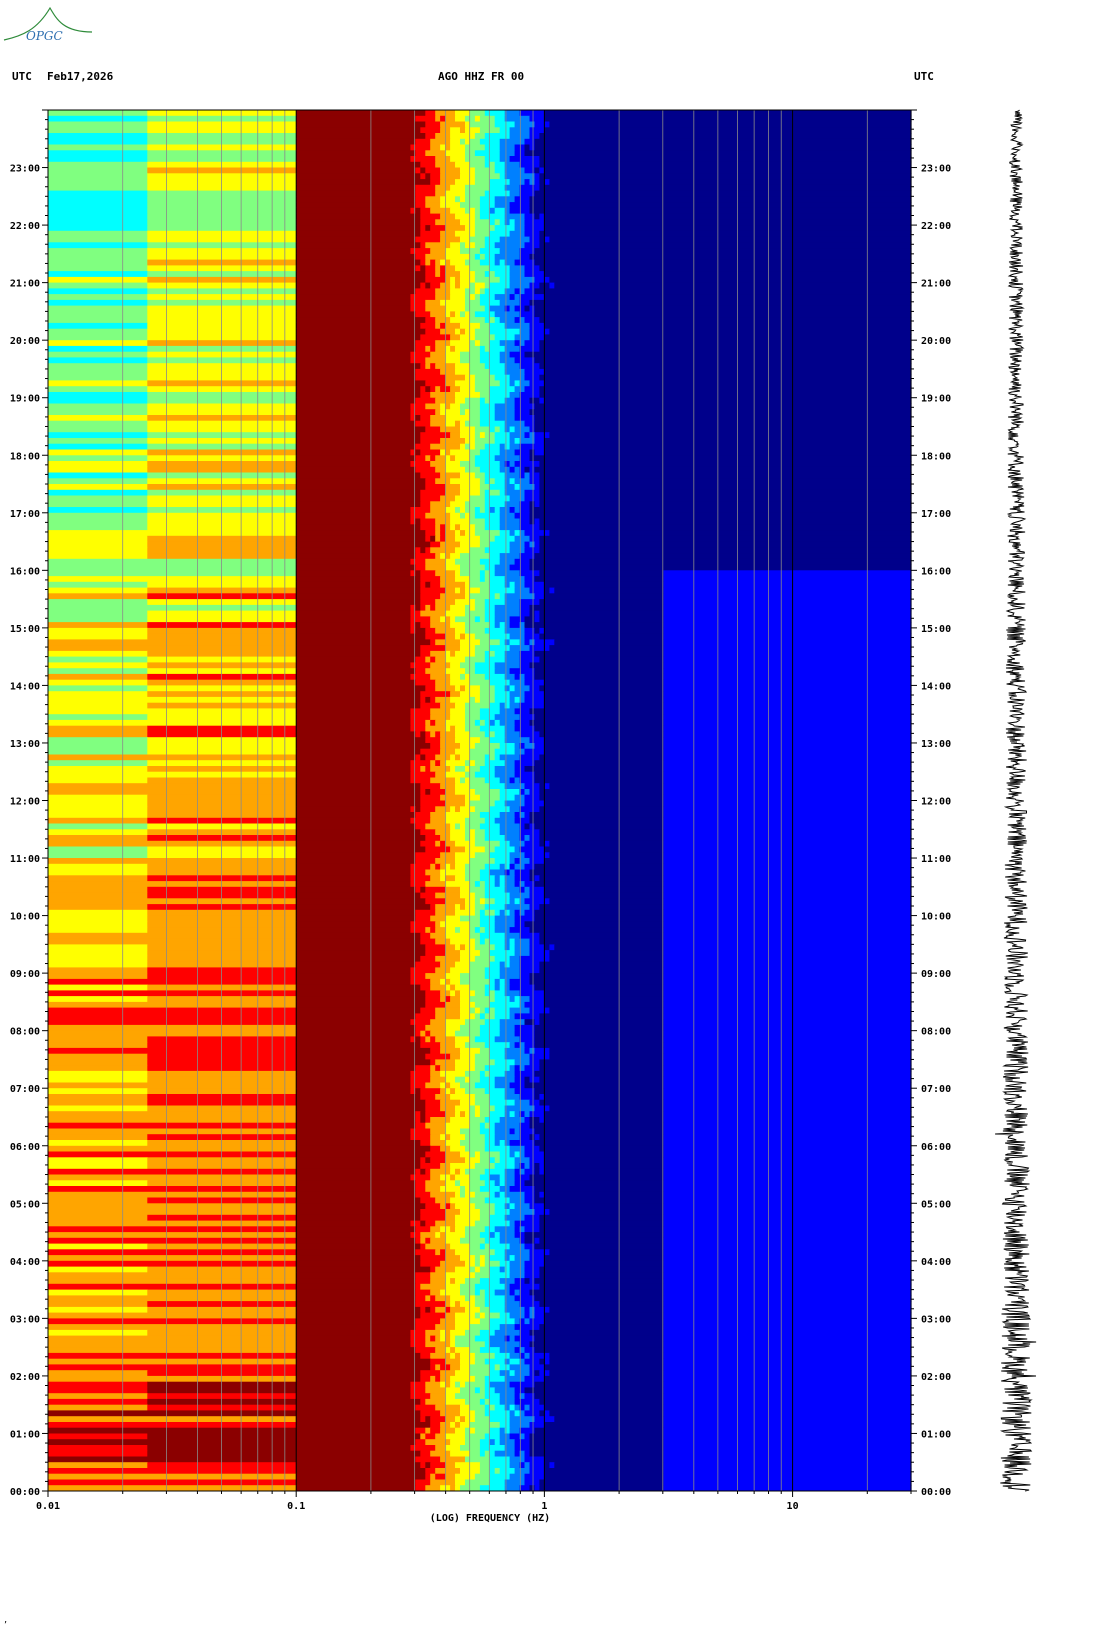  Describe the element at coordinates (5, 1624) in the screenshot. I see `footer-mark: ’` at that location.